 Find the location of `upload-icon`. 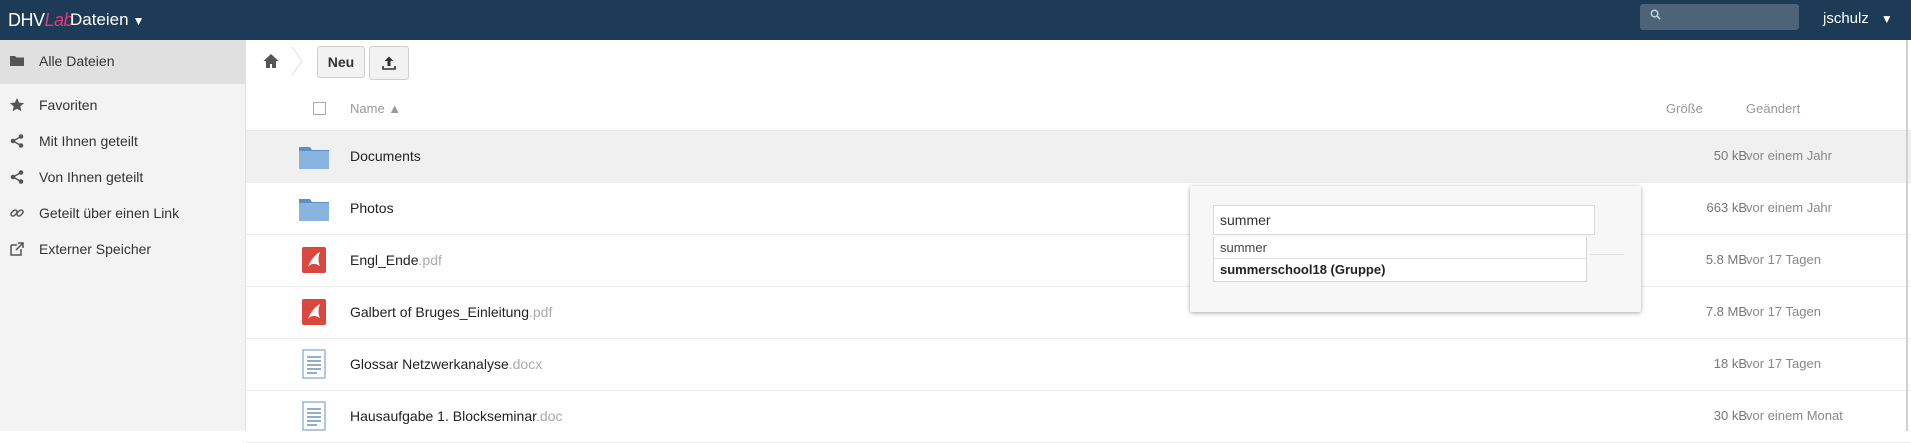

upload-icon is located at coordinates (389, 63).